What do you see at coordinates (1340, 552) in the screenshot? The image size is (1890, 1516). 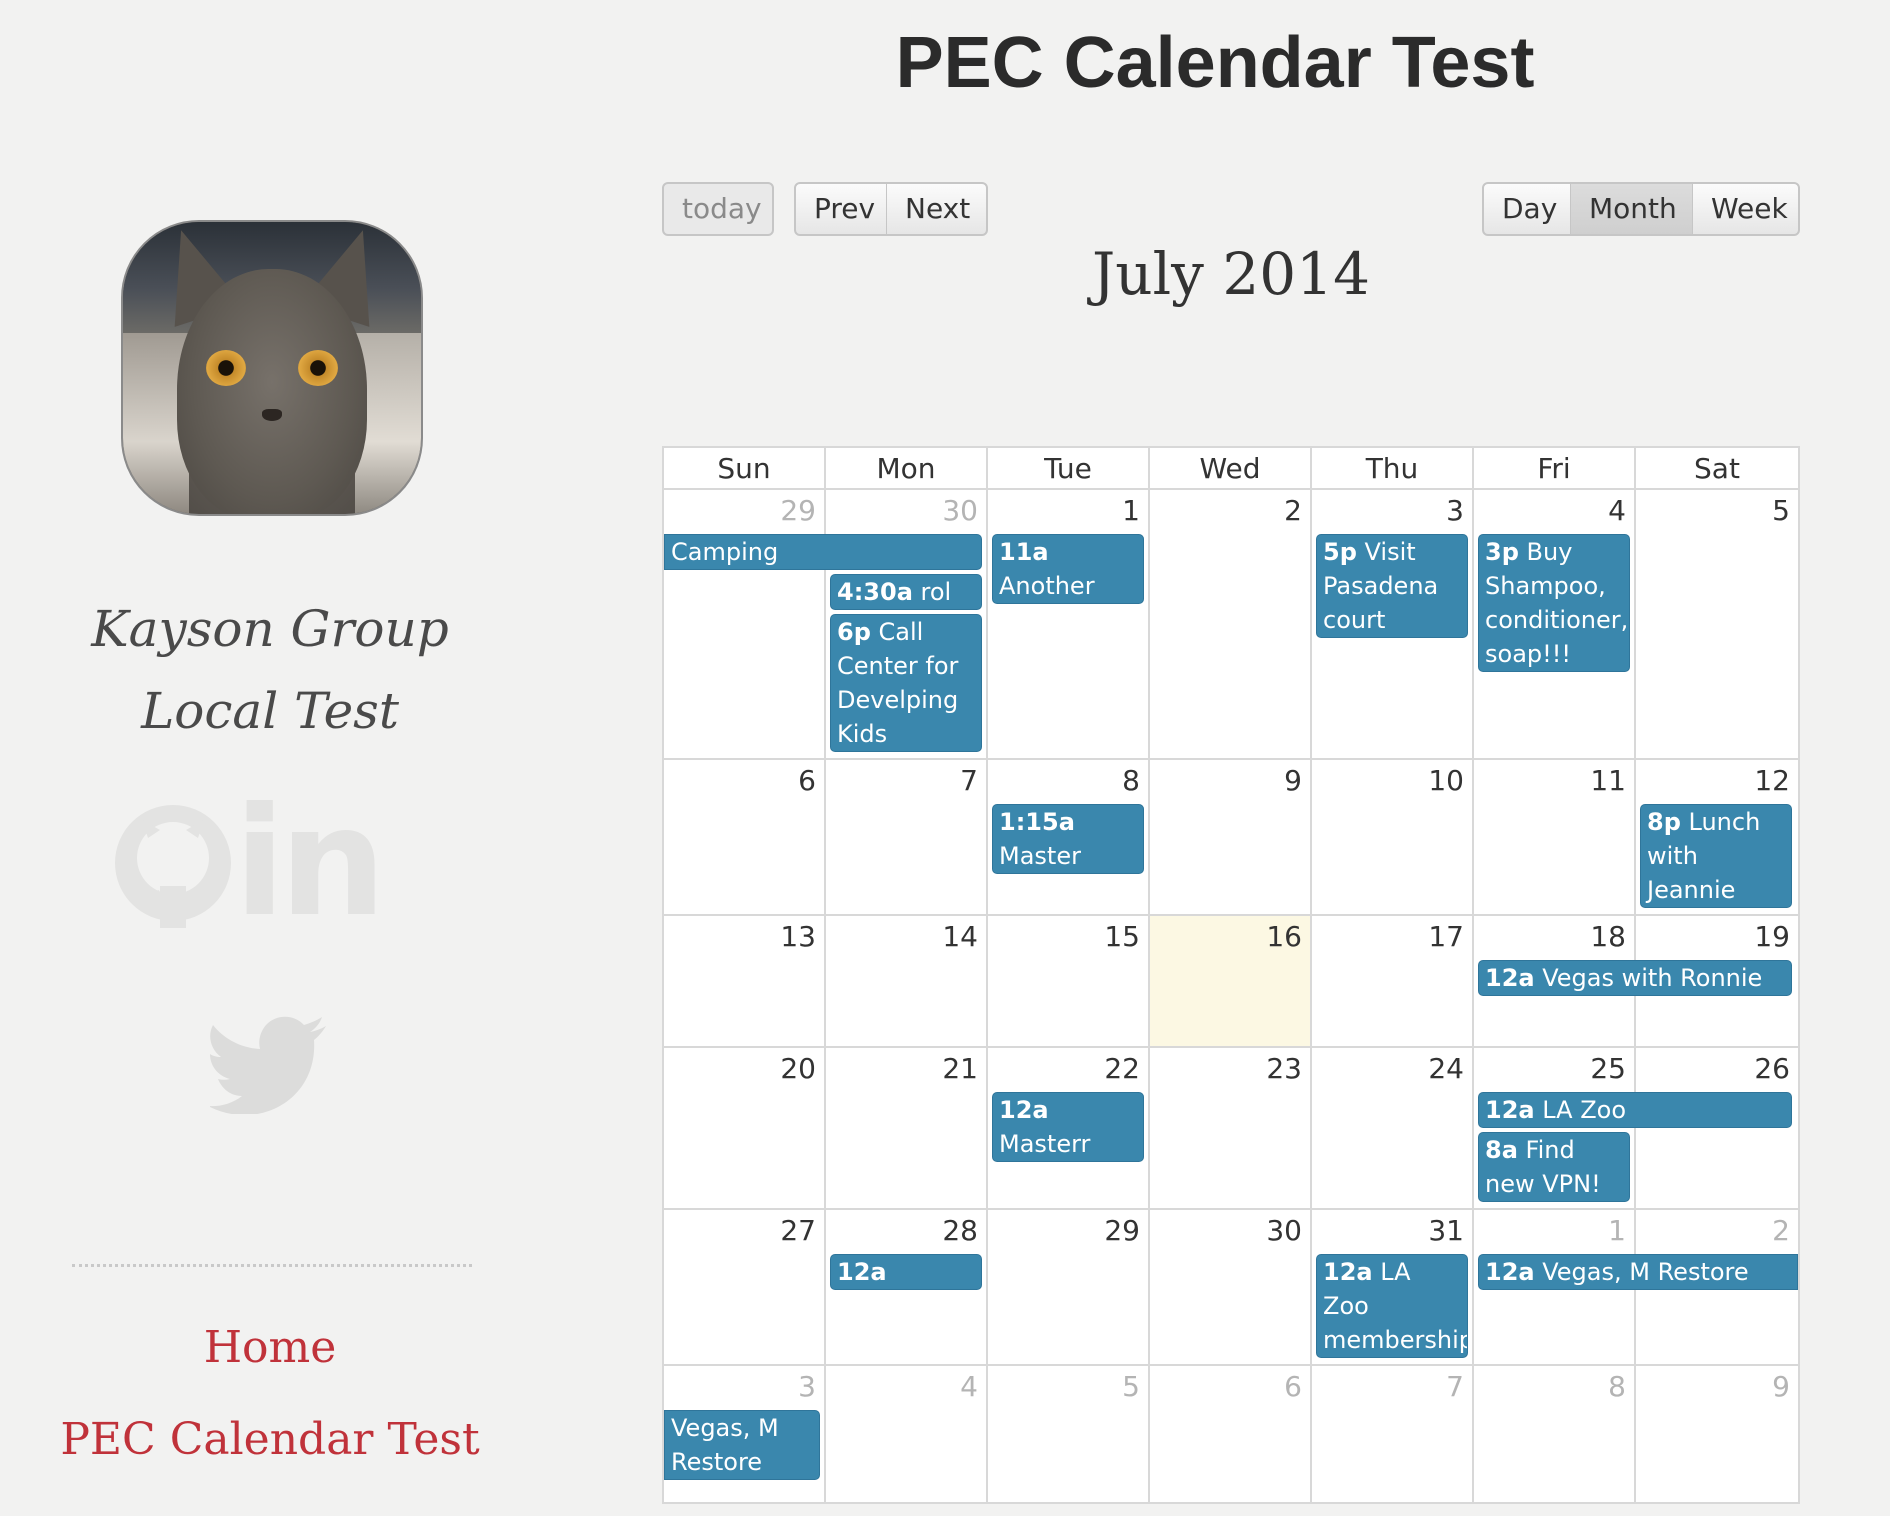 I see `event-time: 5p` at bounding box center [1340, 552].